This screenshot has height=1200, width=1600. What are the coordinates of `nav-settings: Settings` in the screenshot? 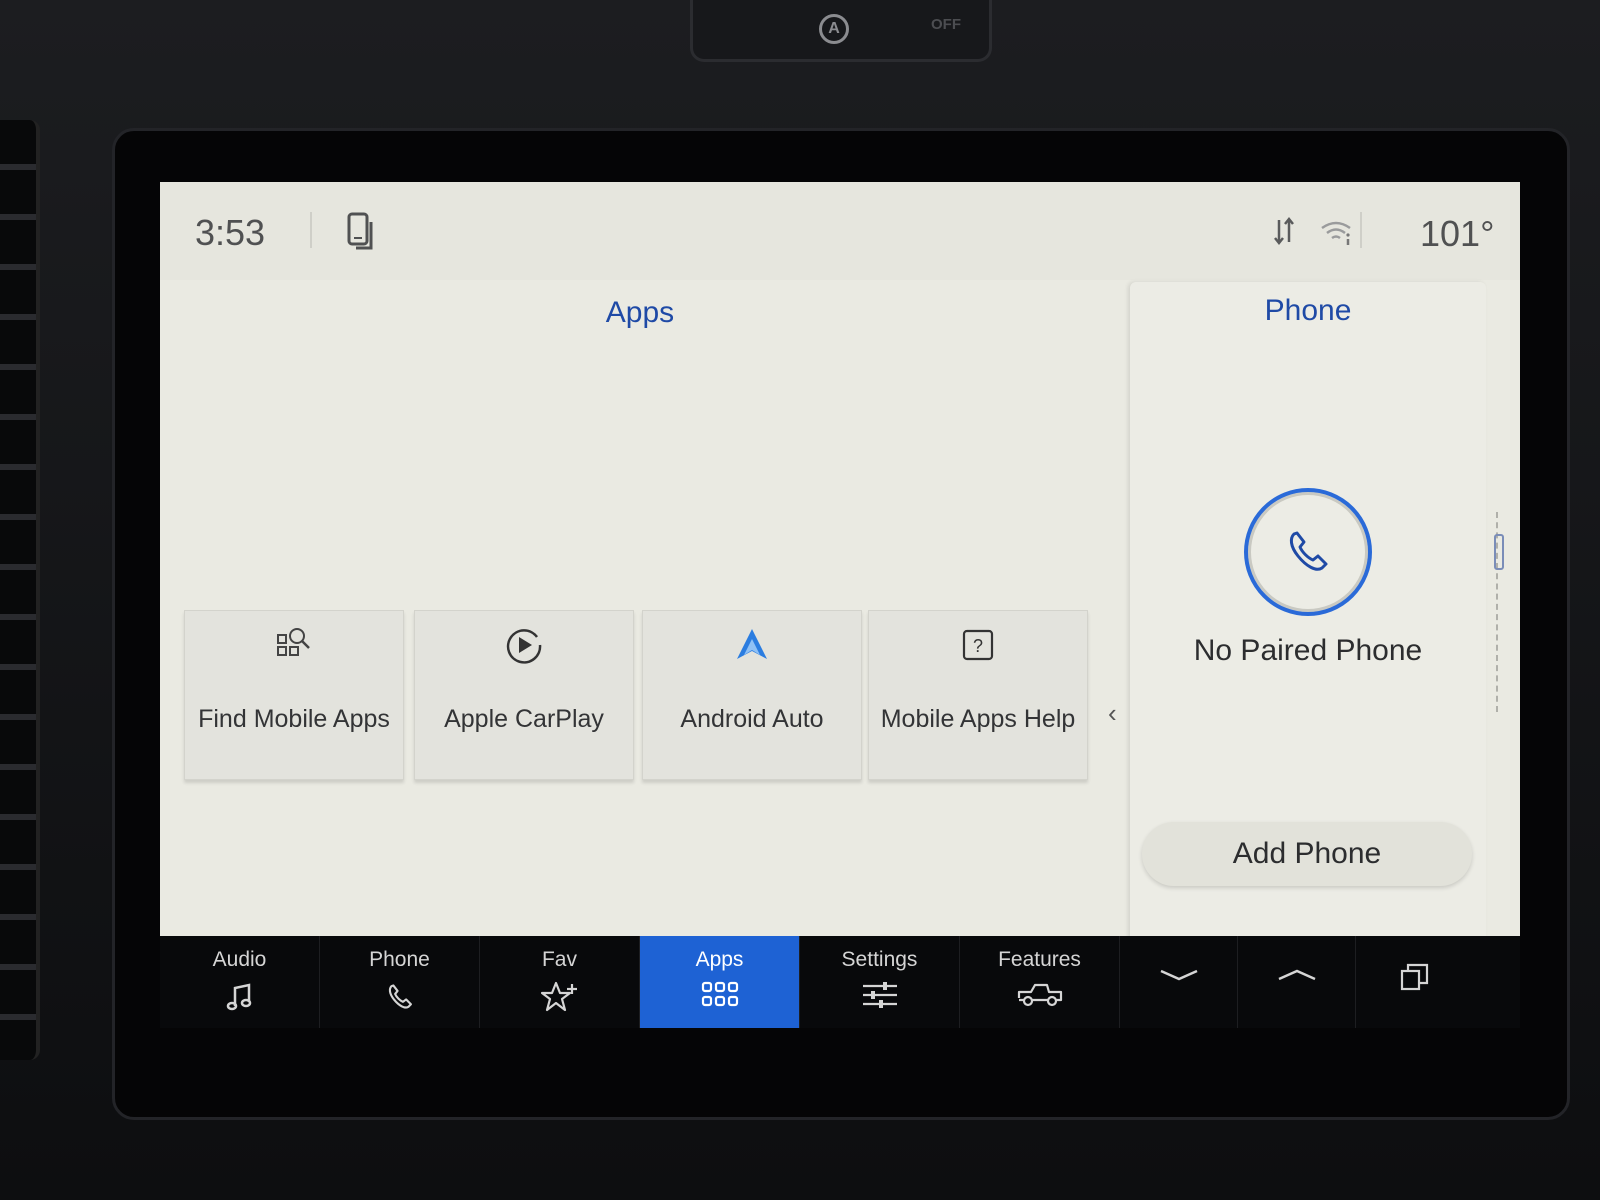 It's located at (880, 982).